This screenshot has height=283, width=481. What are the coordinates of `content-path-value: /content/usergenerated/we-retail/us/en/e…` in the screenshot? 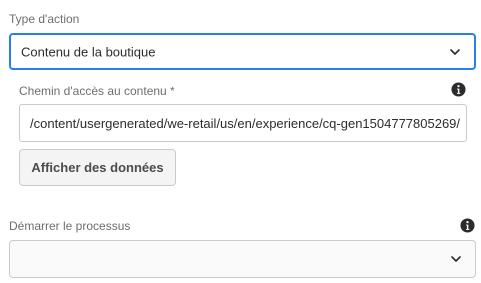 It's located at (245, 123).